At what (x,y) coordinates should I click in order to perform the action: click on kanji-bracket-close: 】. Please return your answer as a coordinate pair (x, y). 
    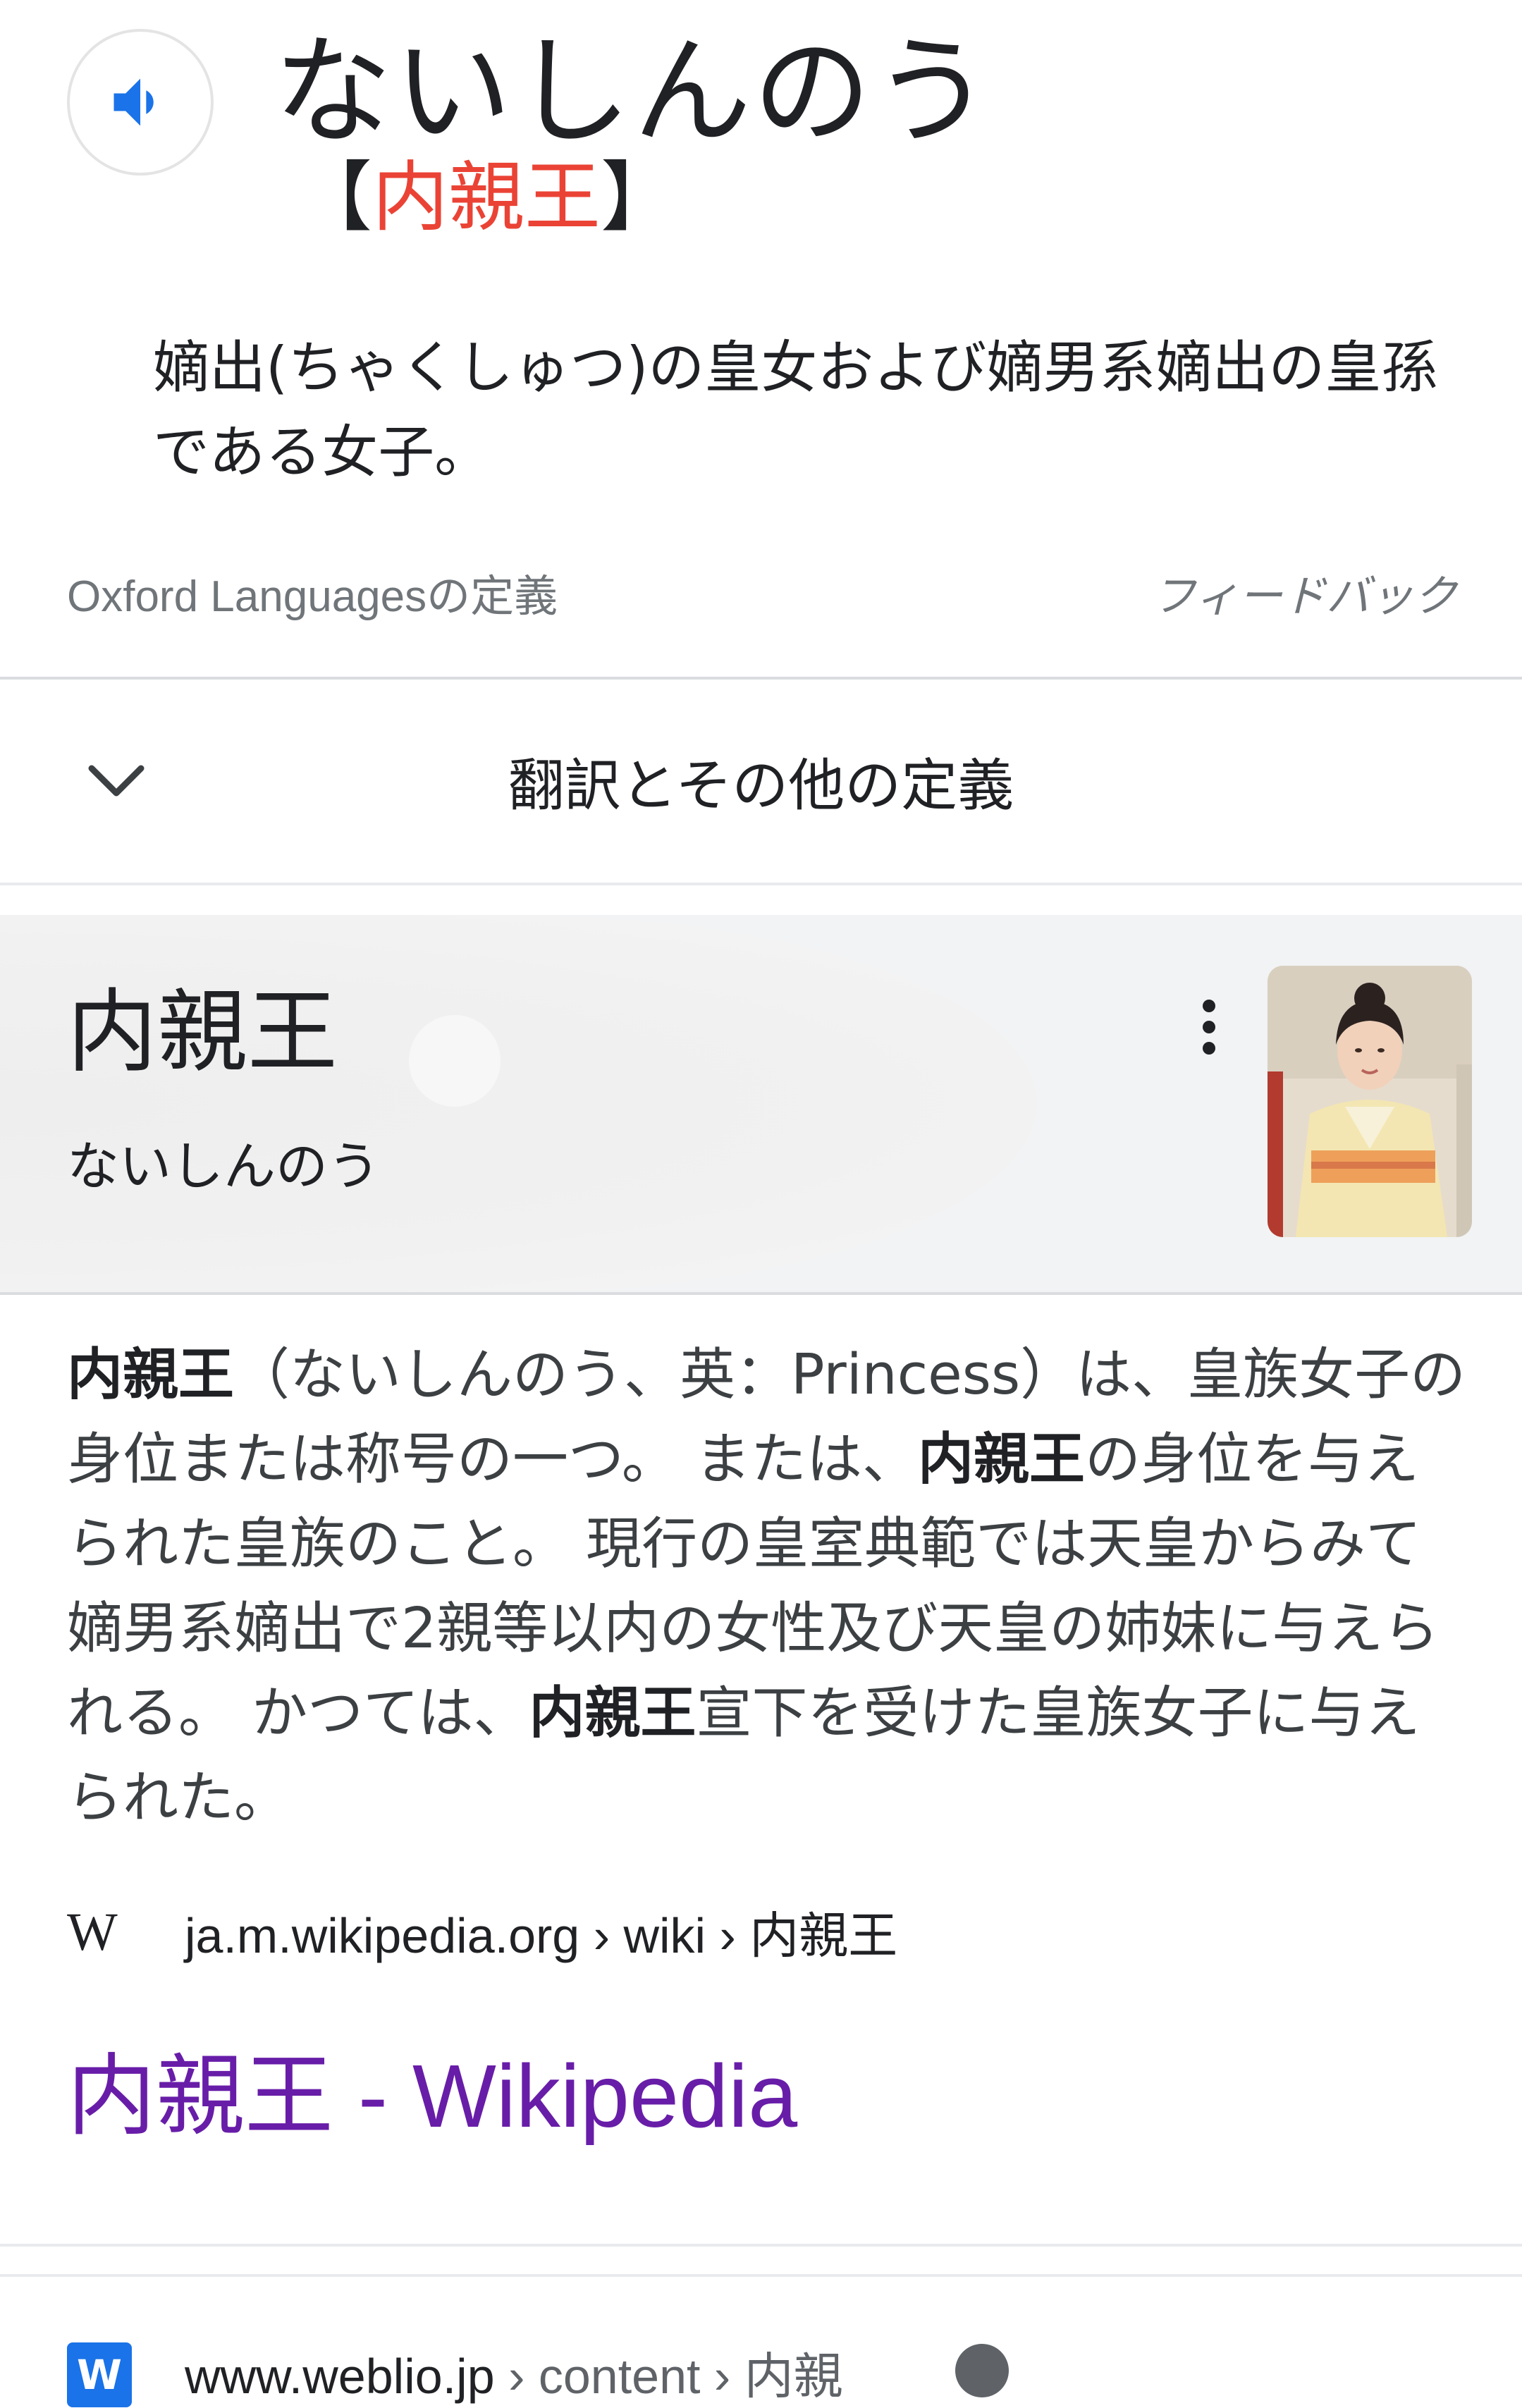
    Looking at the image, I should click on (639, 198).